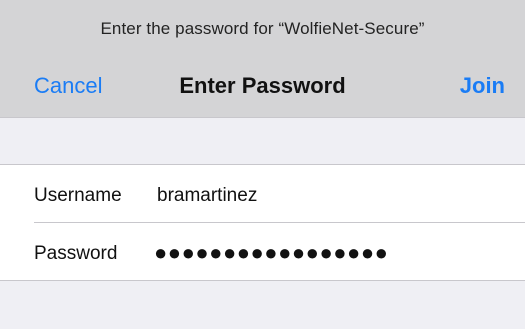 This screenshot has height=329, width=525. What do you see at coordinates (482, 86) in the screenshot?
I see `join-button: Join` at bounding box center [482, 86].